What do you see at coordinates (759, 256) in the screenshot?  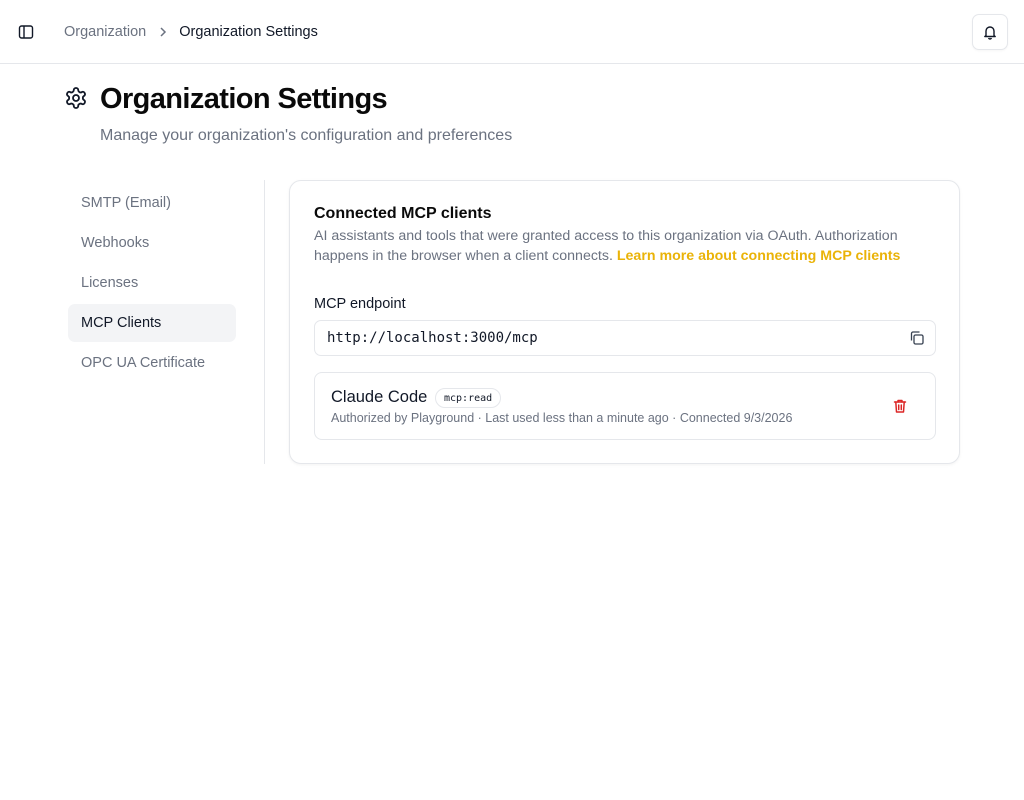 I see `learn-more-link: Learn more about connecting MCP clients` at bounding box center [759, 256].